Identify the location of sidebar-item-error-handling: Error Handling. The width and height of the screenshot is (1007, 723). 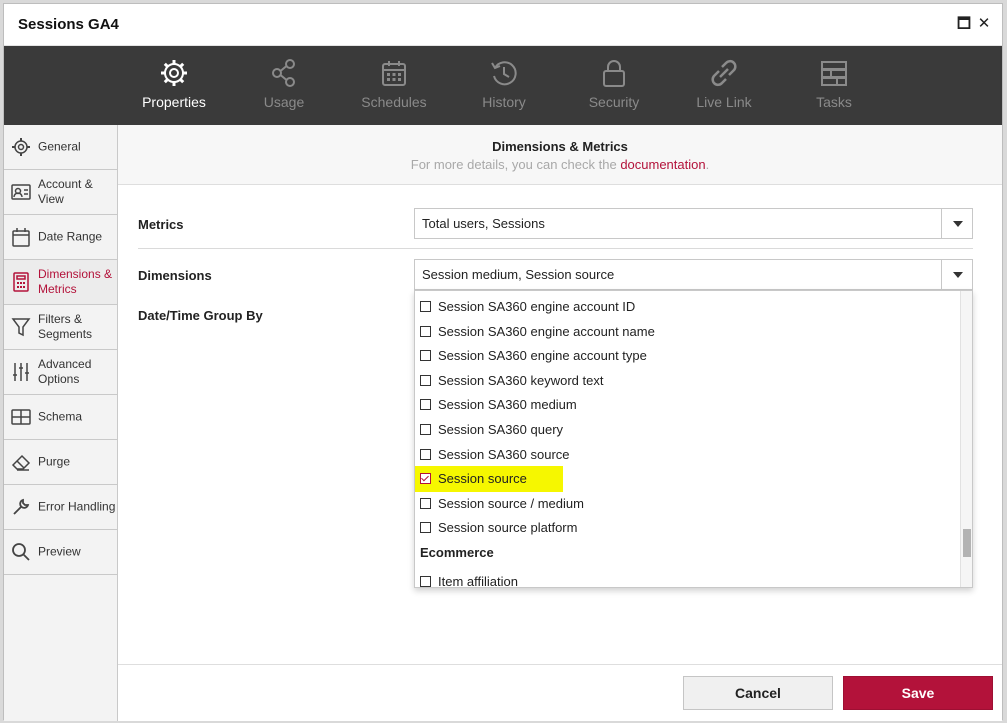
(60, 507).